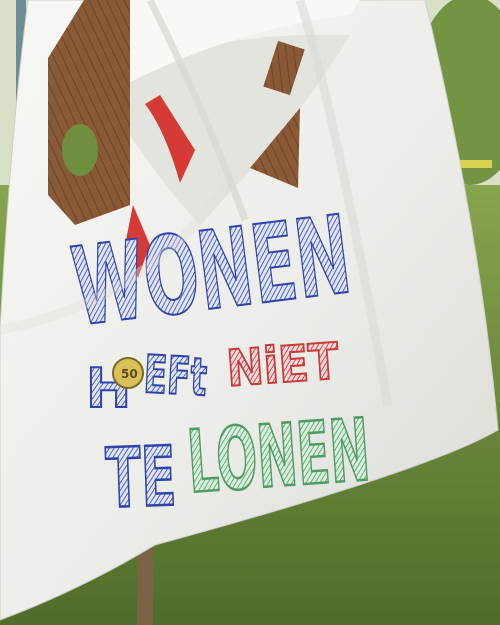  Describe the element at coordinates (175, 376) in the screenshot. I see `hoeft-rest-text: EFt` at that location.